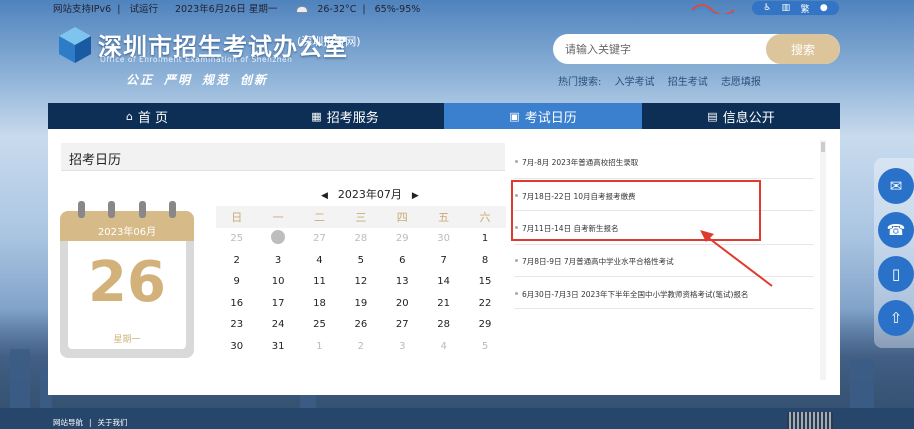 This screenshot has height=429, width=914. What do you see at coordinates (319, 303) in the screenshot?
I see `calendar-day: 18` at bounding box center [319, 303].